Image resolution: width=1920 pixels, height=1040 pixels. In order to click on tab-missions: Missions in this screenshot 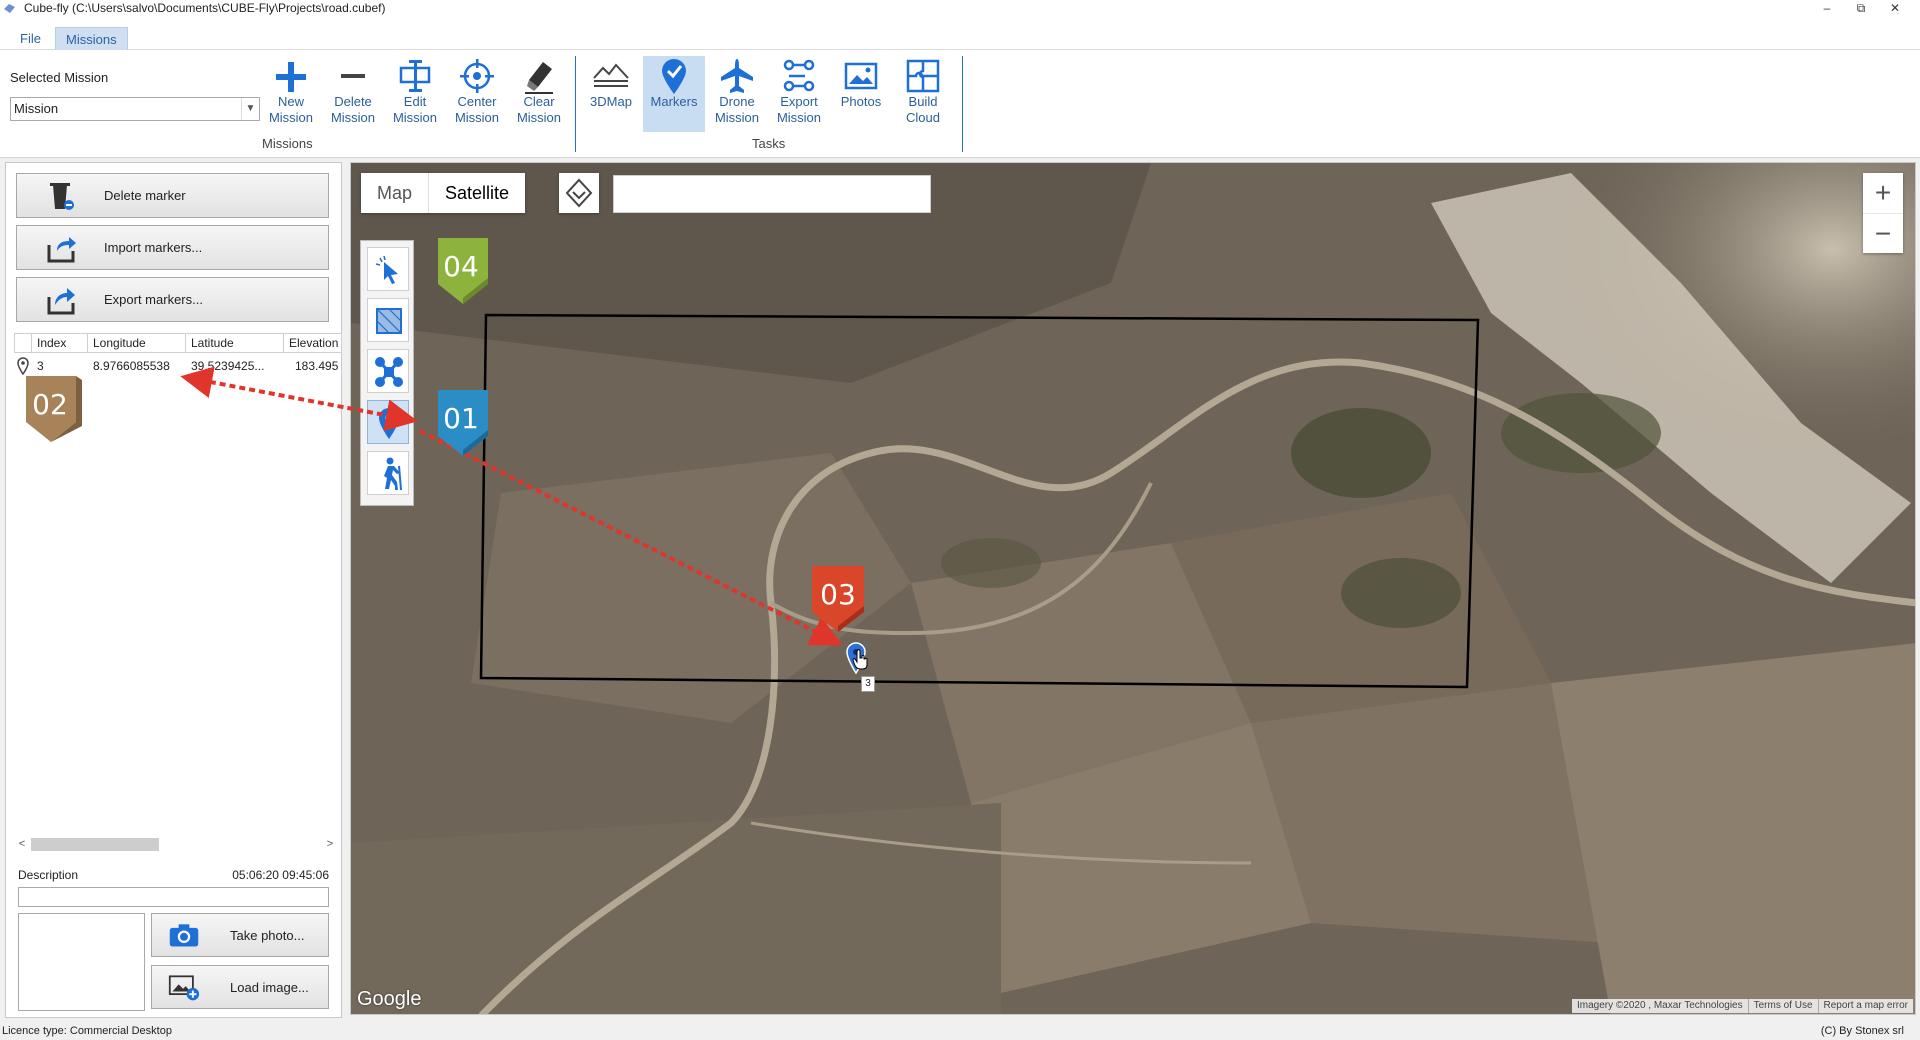, I will do `click(91, 38)`.